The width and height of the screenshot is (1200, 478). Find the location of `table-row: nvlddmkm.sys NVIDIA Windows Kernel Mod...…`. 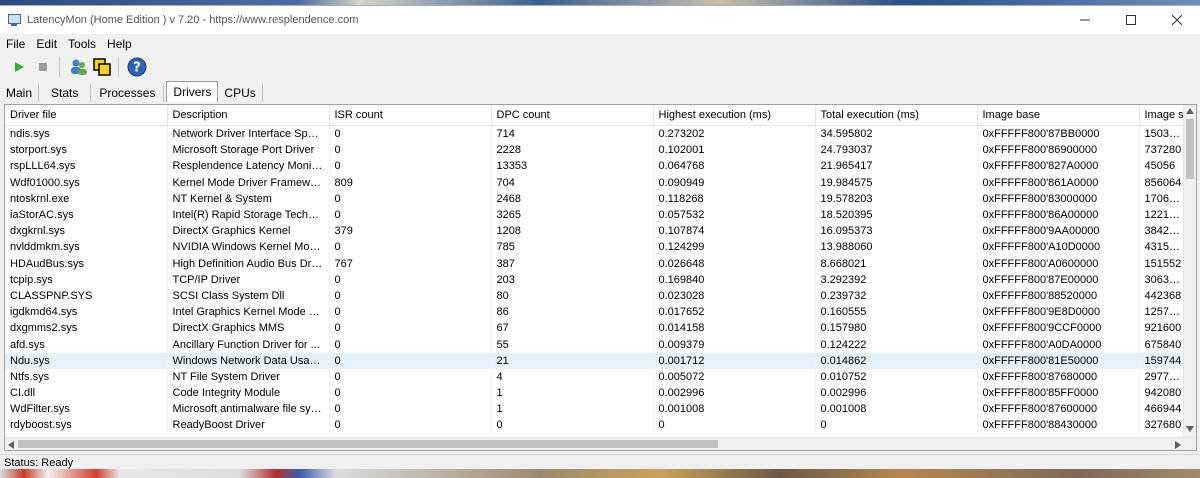

table-row: nvlddmkm.sys NVIDIA Windows Kernel Mod...… is located at coordinates (596, 247).